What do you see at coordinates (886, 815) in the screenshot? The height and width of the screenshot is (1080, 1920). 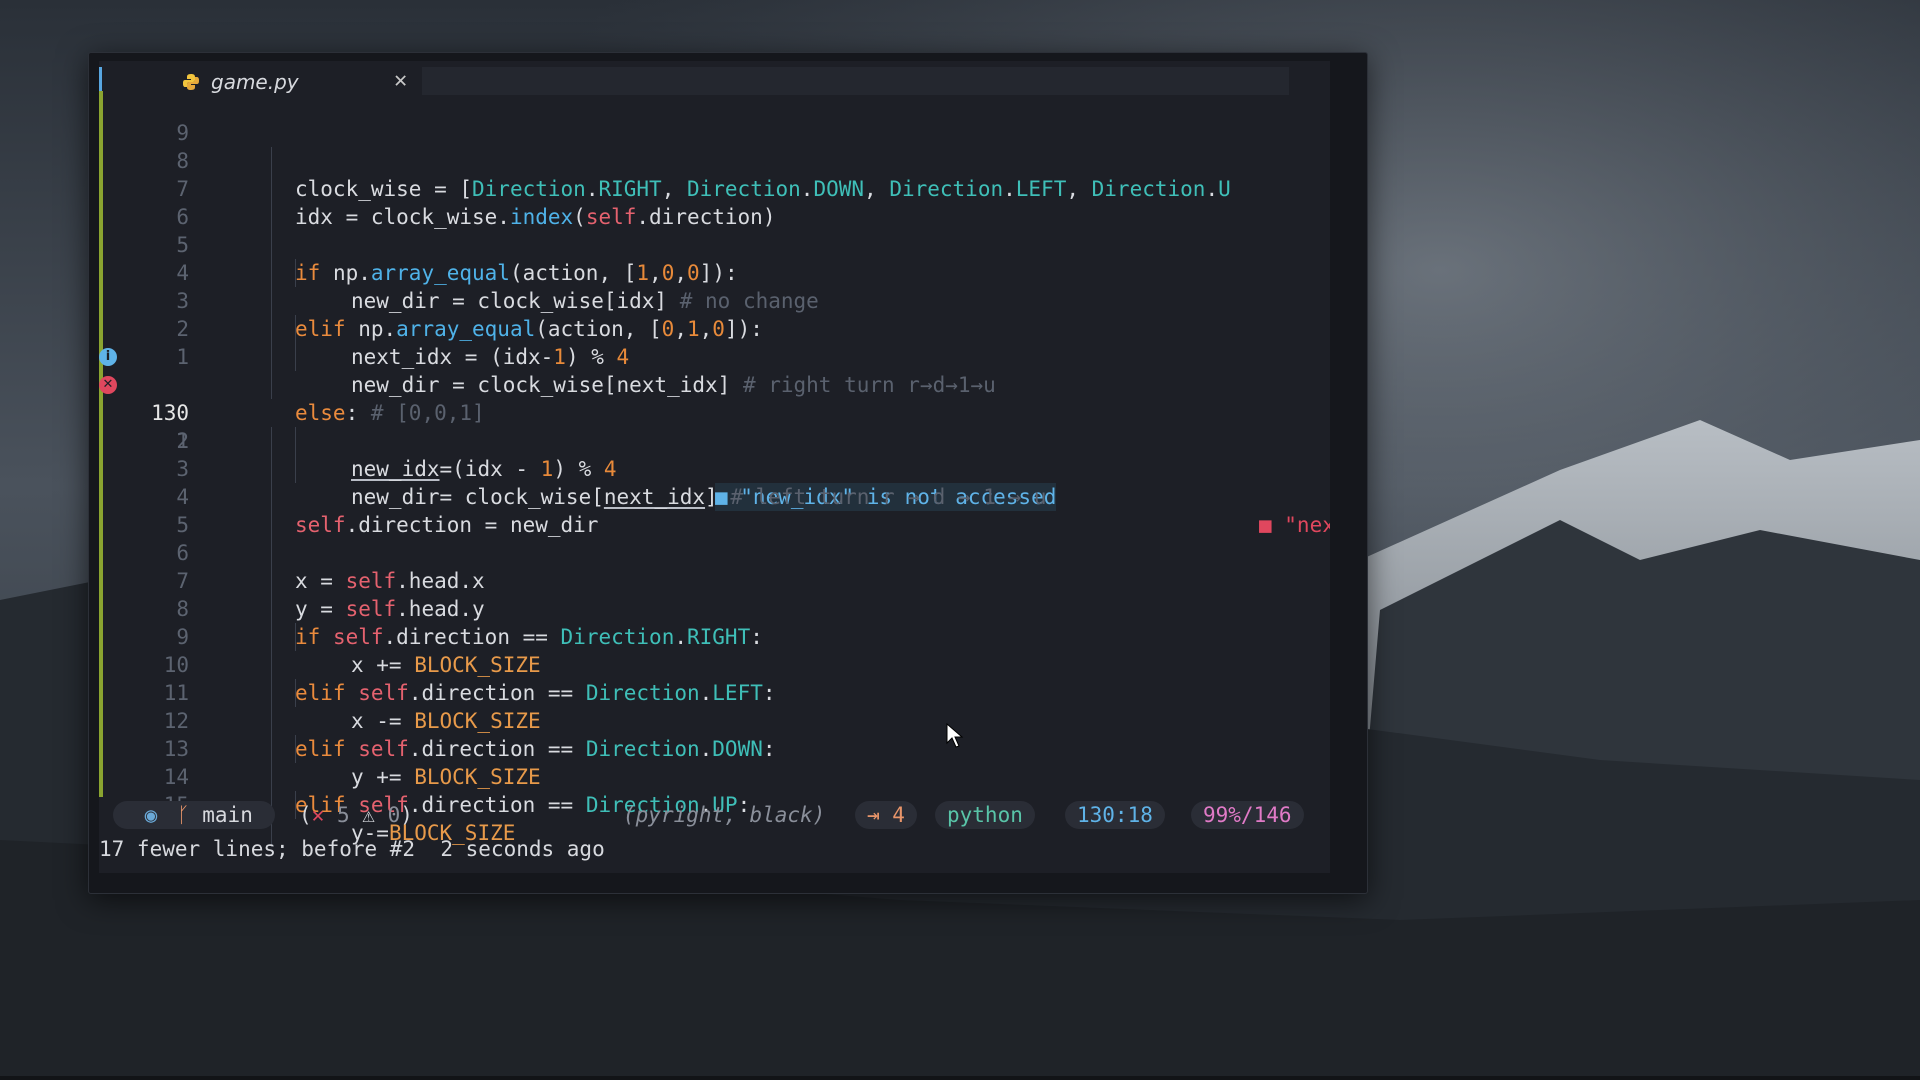 I see `indent-setting: ⇥ 4` at bounding box center [886, 815].